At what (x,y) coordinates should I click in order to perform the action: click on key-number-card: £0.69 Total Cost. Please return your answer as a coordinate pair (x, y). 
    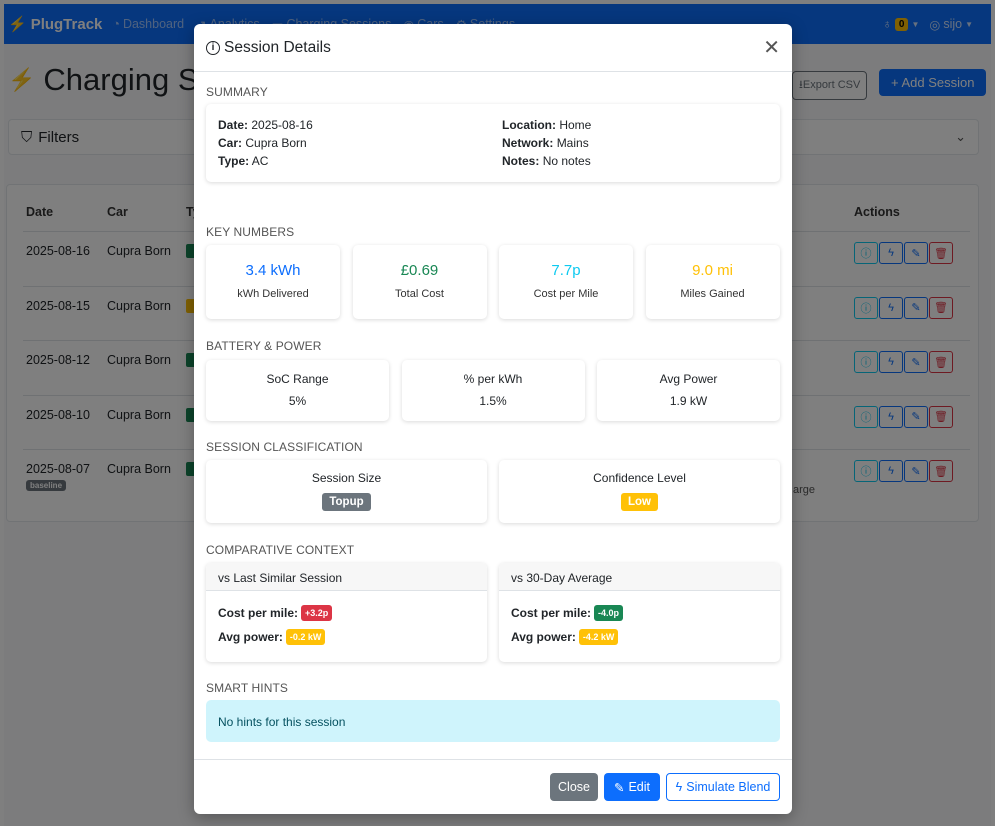
    Looking at the image, I should click on (419, 282).